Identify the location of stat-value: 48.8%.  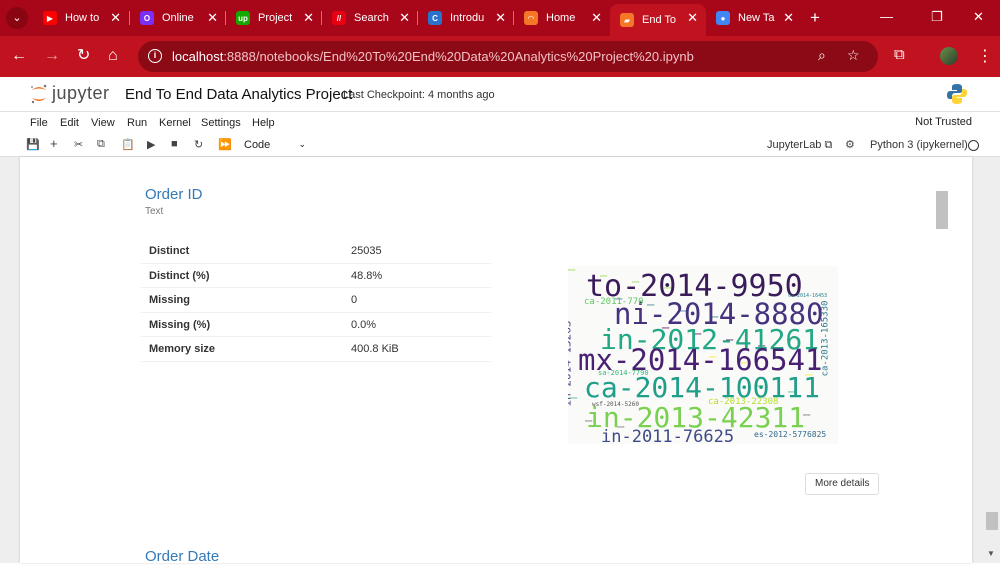
(367, 275).